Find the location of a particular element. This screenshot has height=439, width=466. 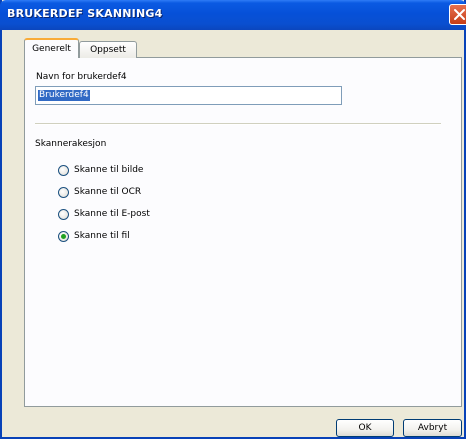

radio-button-selected is located at coordinates (63, 236).